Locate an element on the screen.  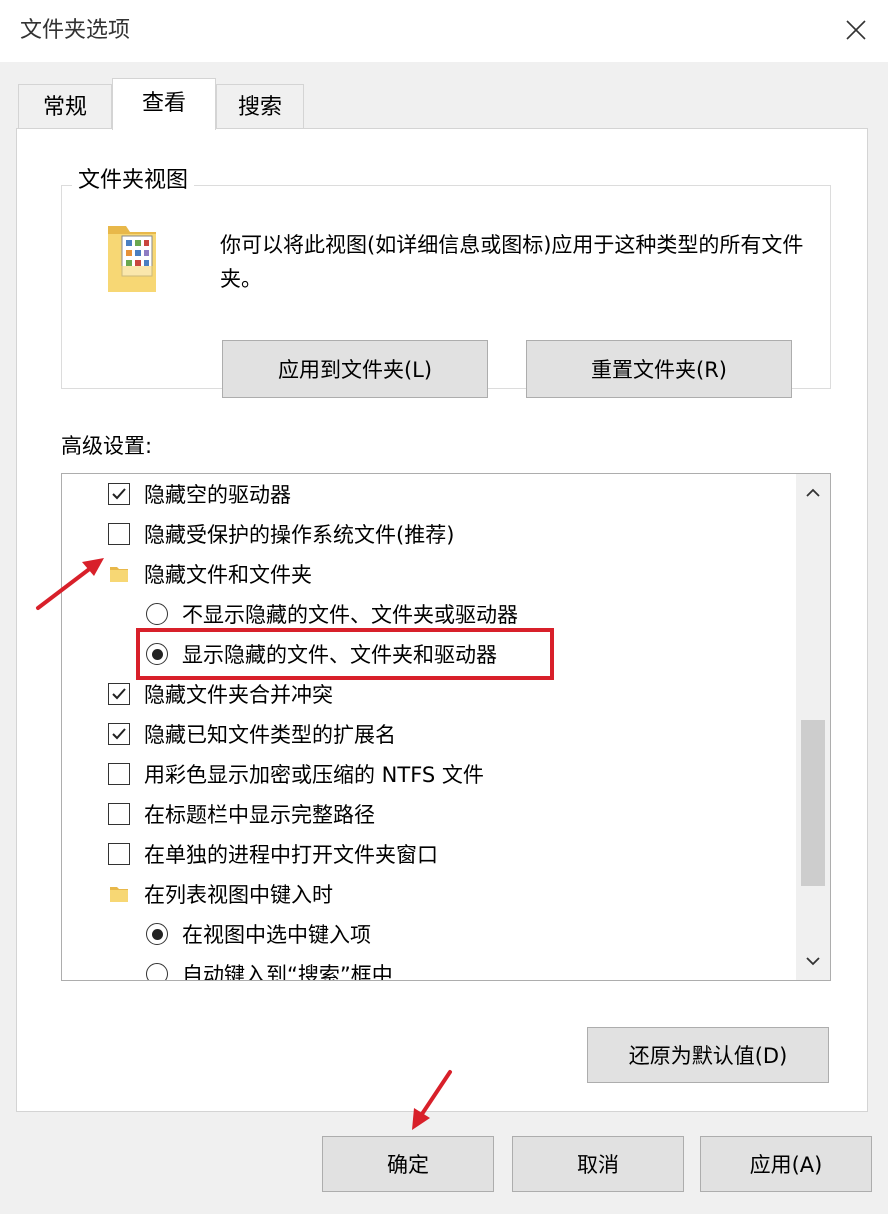
tree-item-folder: 在列表视图中键入时 is located at coordinates (220, 894).